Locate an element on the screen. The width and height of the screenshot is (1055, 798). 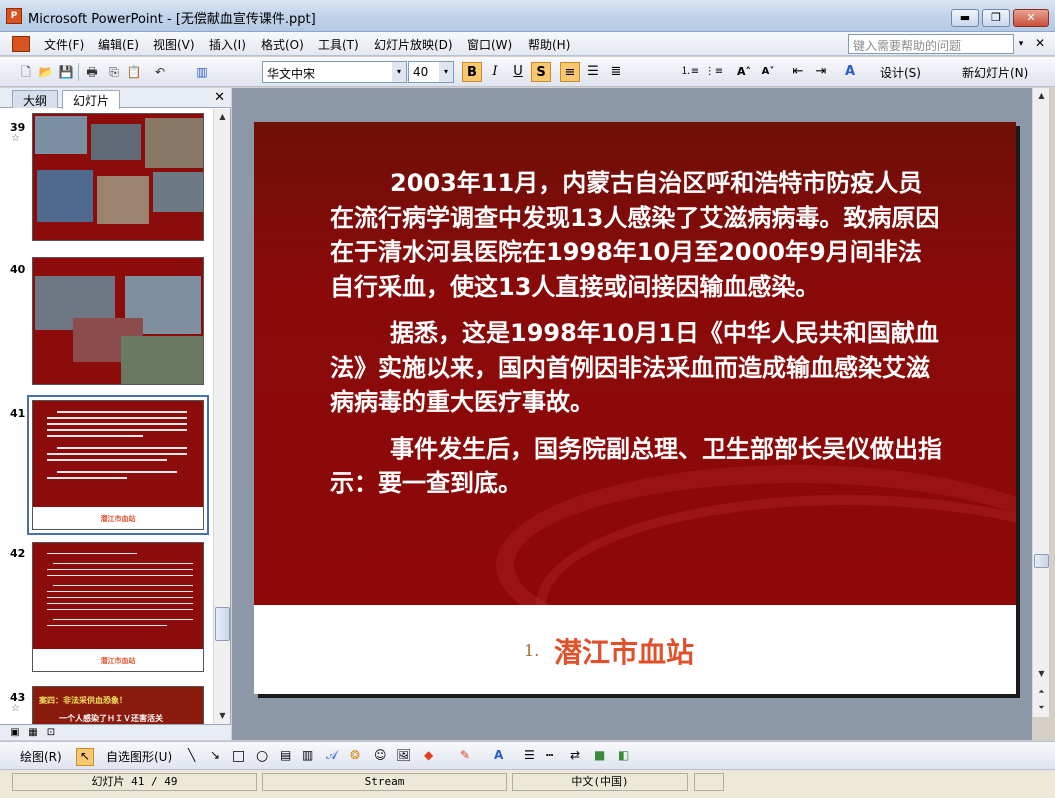
underline-button: U is located at coordinates (518, 72).